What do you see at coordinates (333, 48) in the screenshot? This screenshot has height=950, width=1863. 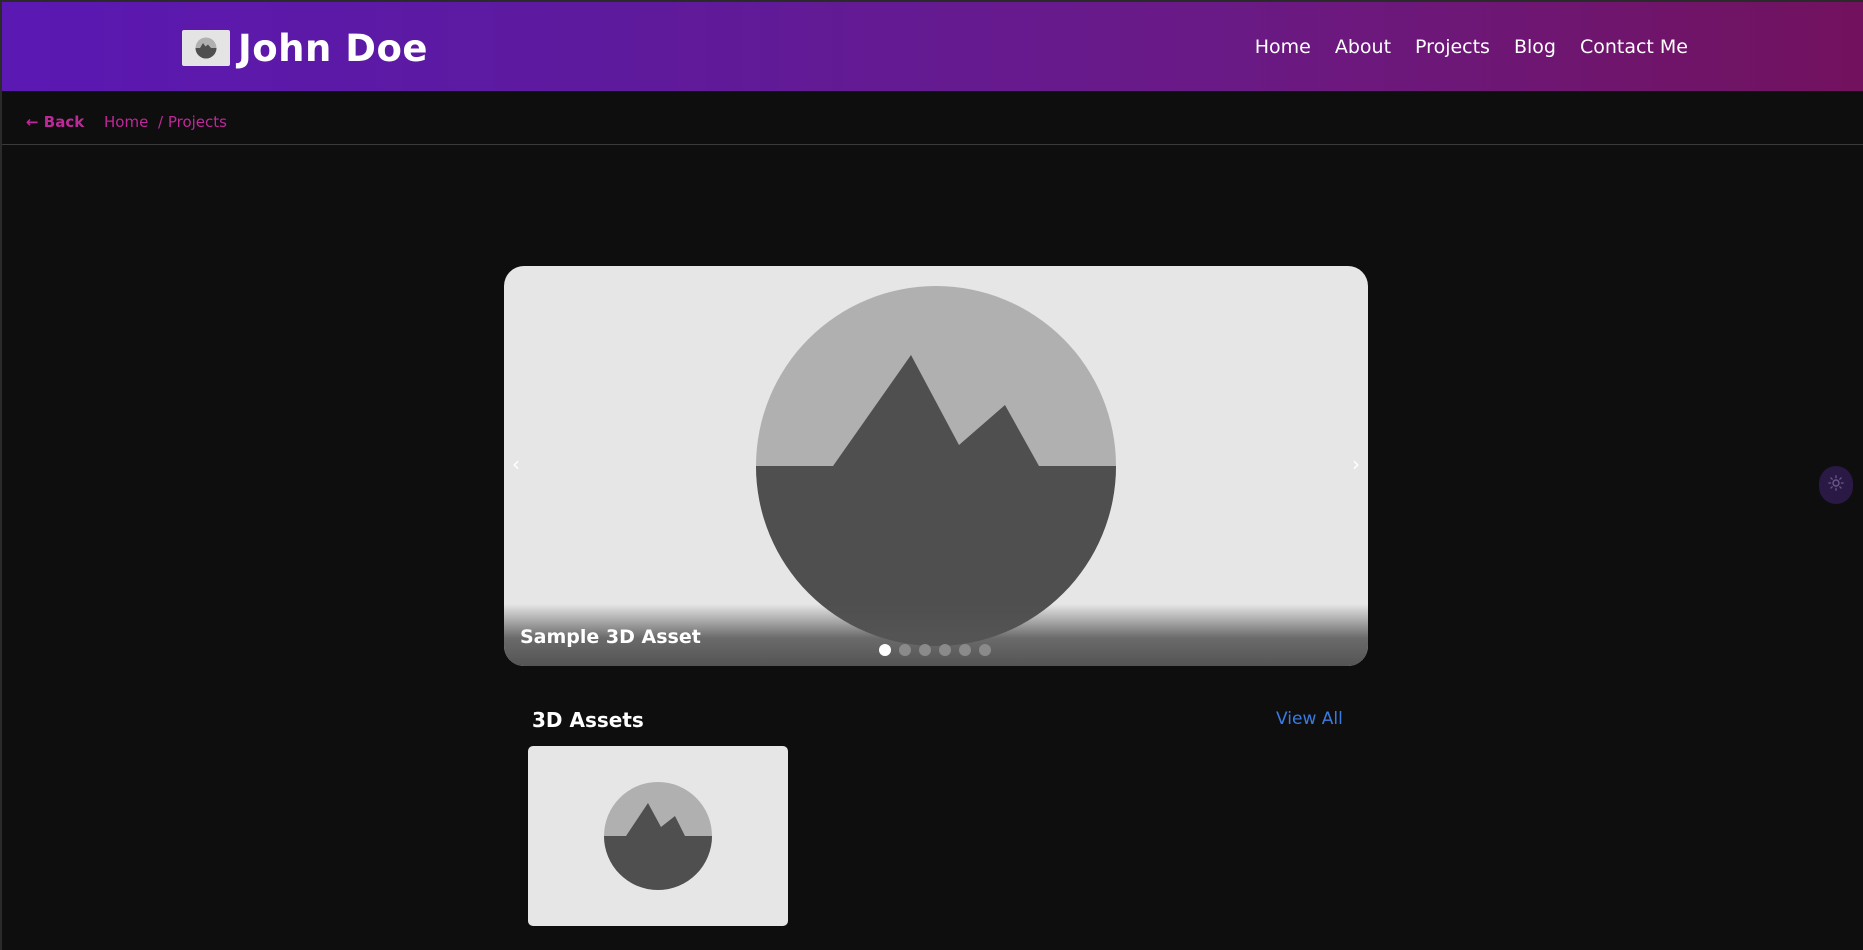 I see `brand-name: John Doe` at bounding box center [333, 48].